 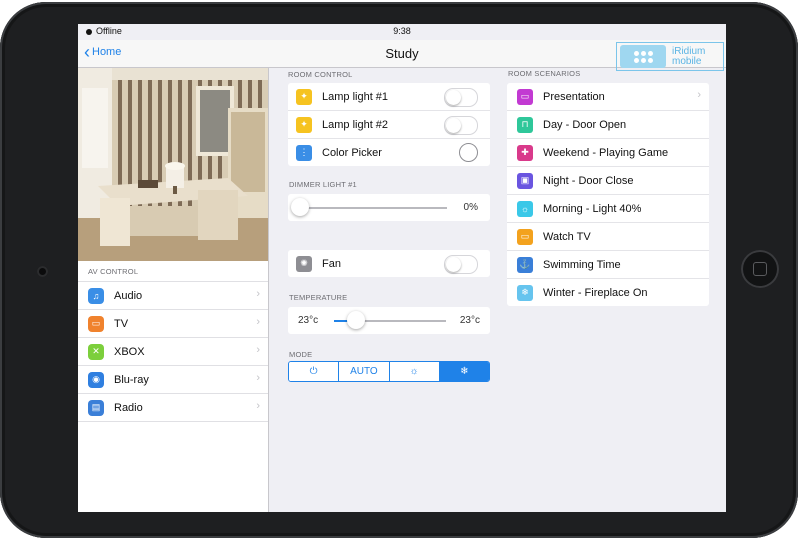 I want to click on presentation-icon: ▭, so click(x=525, y=96).